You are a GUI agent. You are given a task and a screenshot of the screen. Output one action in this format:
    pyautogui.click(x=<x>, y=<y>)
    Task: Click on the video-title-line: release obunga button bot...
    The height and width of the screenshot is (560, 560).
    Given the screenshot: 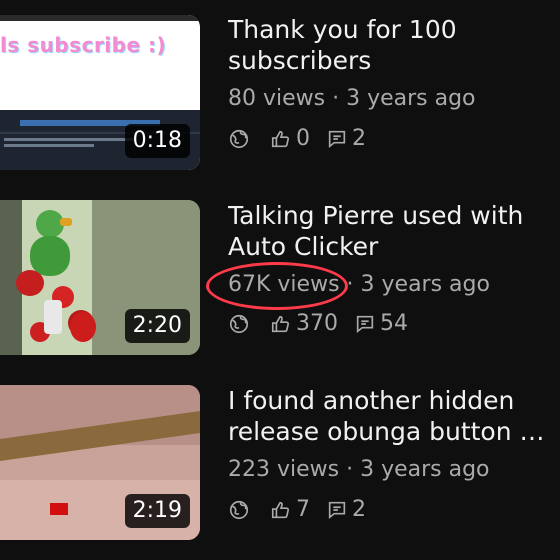 What is the action you would take?
    pyautogui.click(x=393, y=431)
    